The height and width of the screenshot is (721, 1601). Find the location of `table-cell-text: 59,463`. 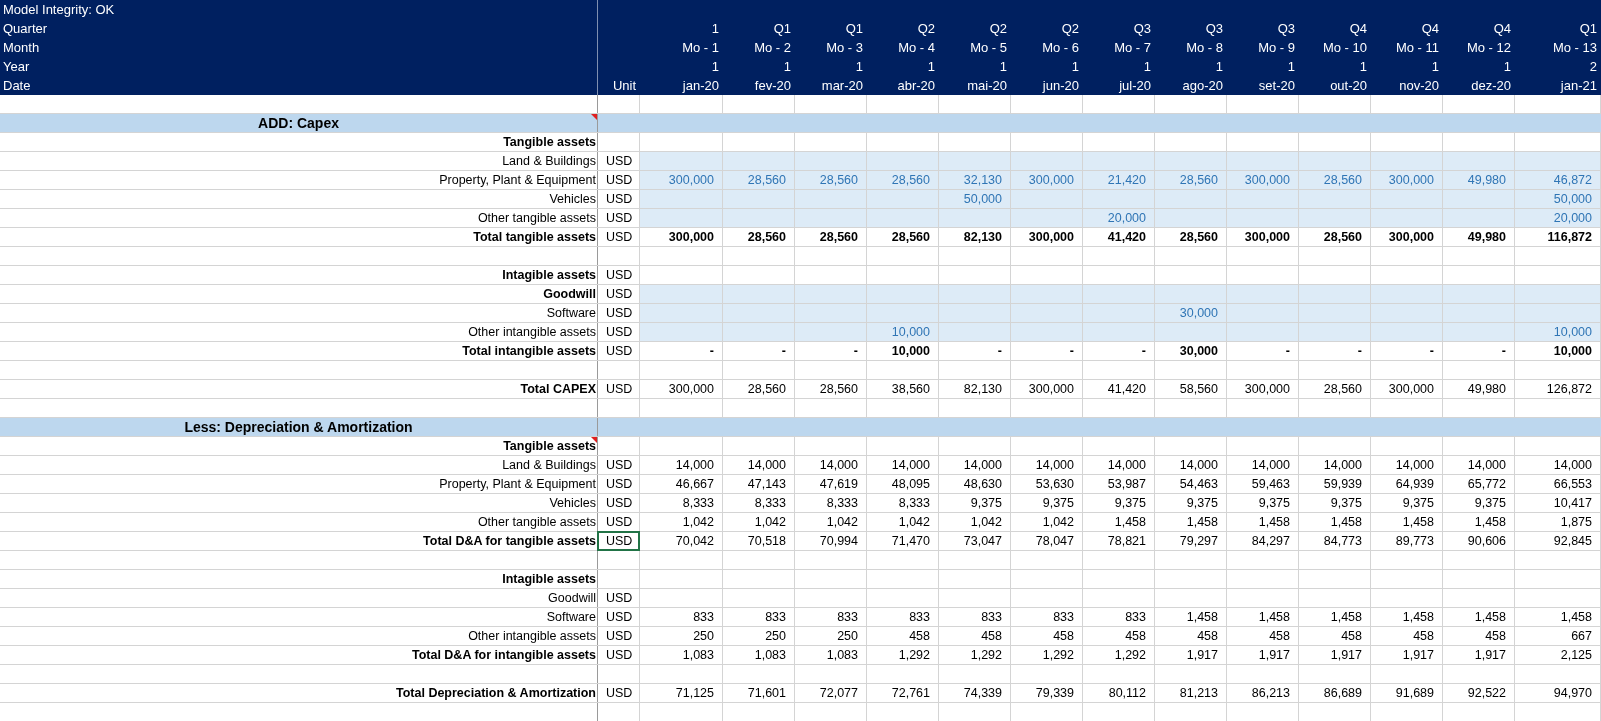

table-cell-text: 59,463 is located at coordinates (1270, 484).